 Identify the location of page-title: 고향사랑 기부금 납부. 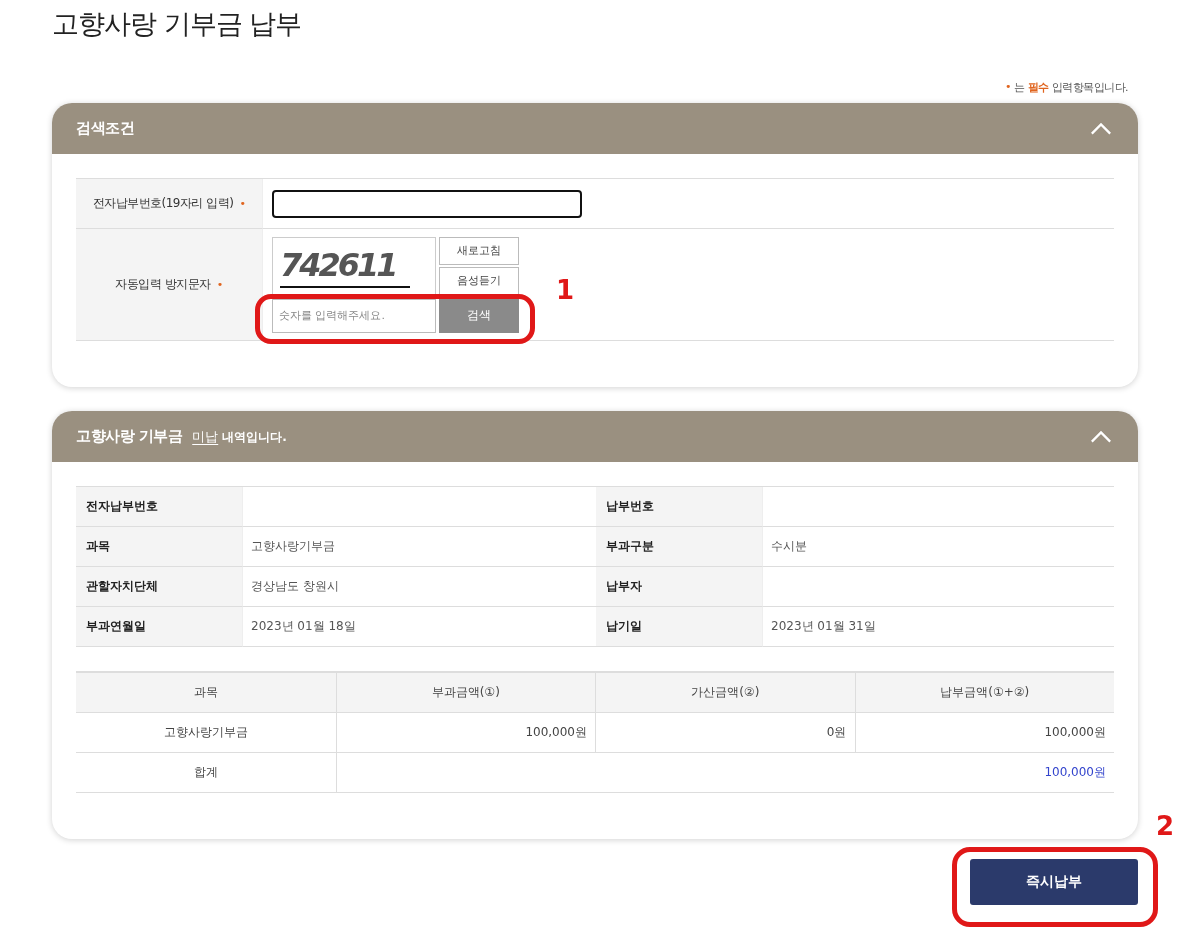
(177, 24).